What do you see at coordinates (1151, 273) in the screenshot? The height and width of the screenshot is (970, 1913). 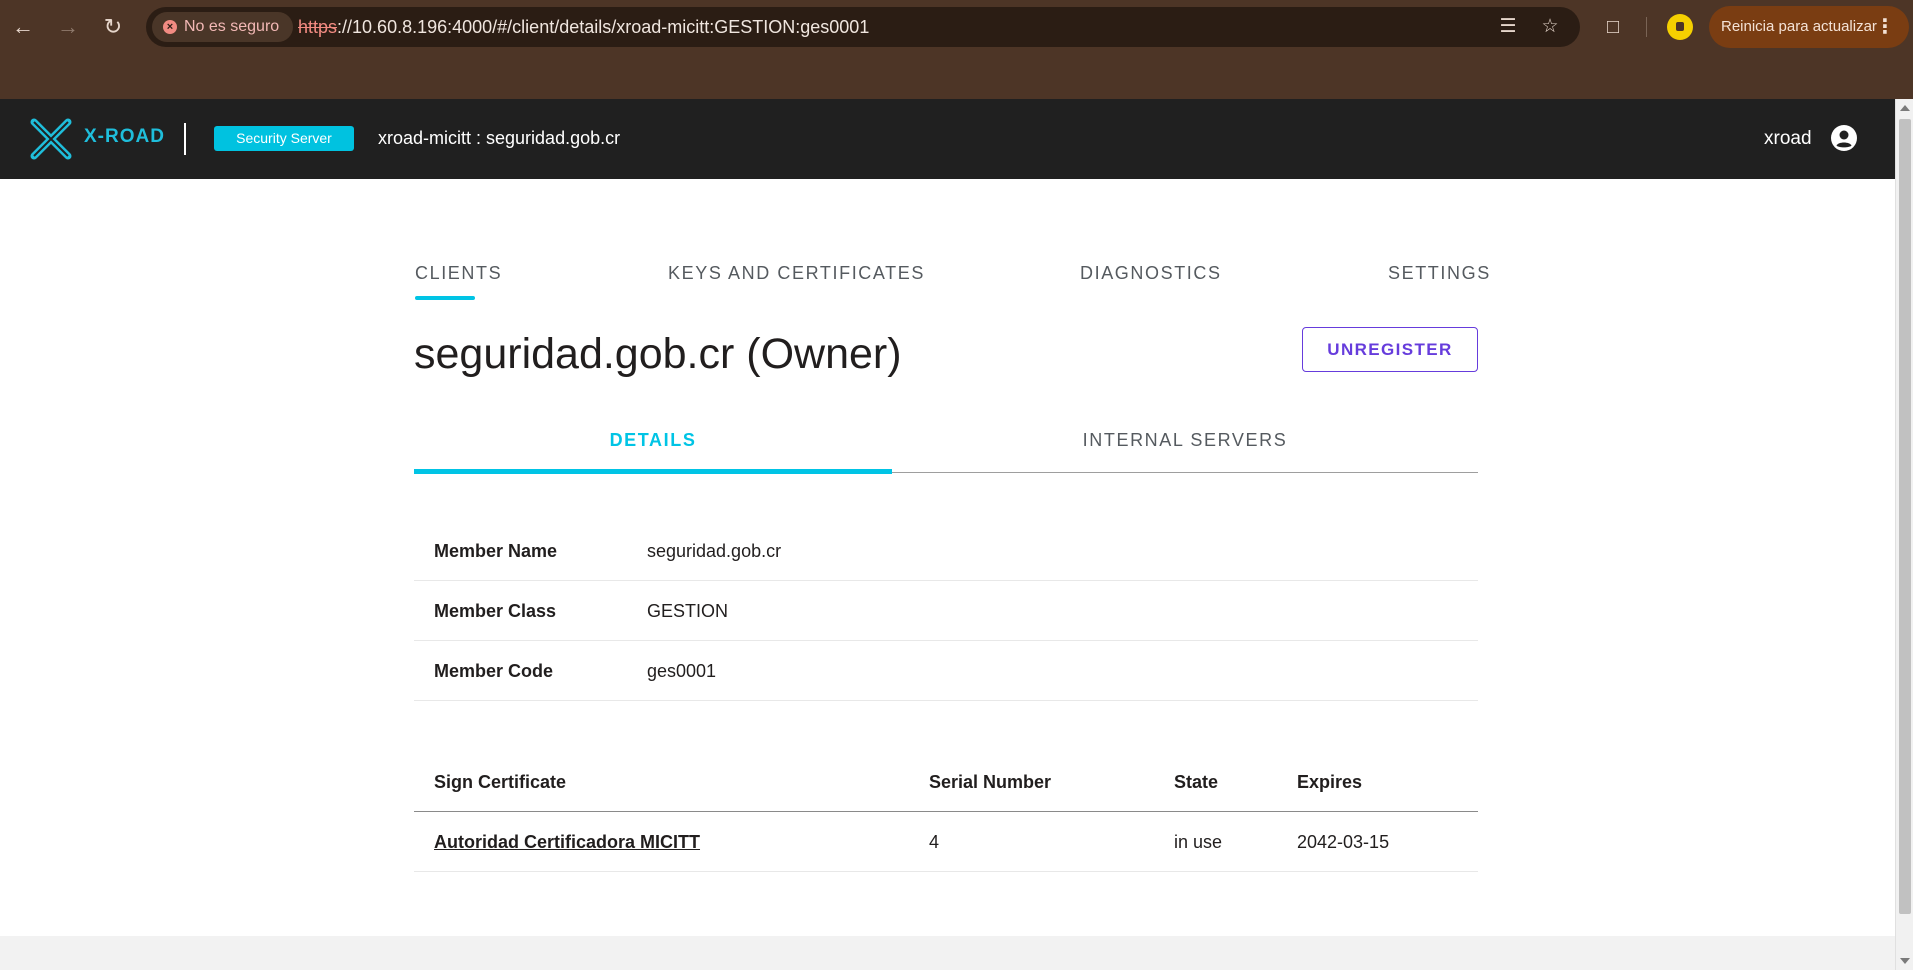 I see `tab-diagnostics: DIAGNOSTICS` at bounding box center [1151, 273].